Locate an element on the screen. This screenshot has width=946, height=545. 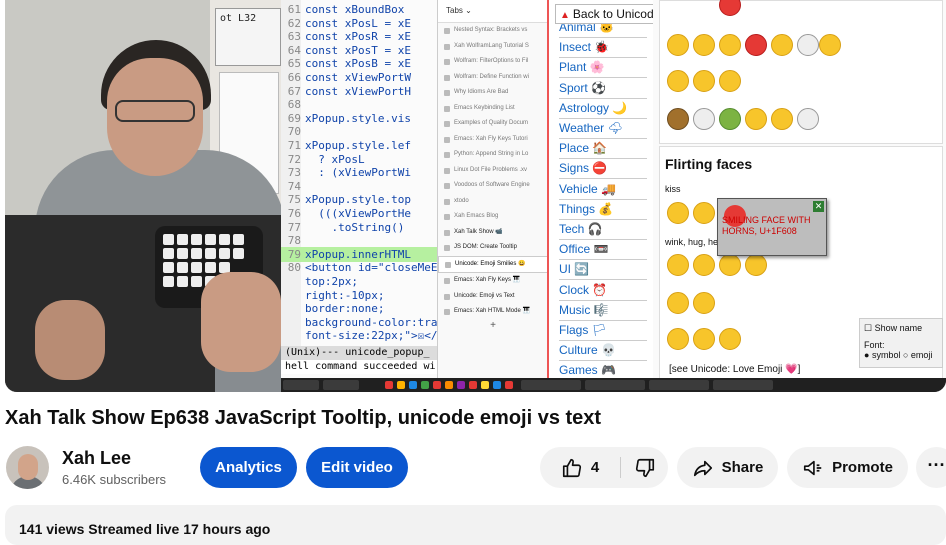
share-button: Share is located at coordinates (727, 467).